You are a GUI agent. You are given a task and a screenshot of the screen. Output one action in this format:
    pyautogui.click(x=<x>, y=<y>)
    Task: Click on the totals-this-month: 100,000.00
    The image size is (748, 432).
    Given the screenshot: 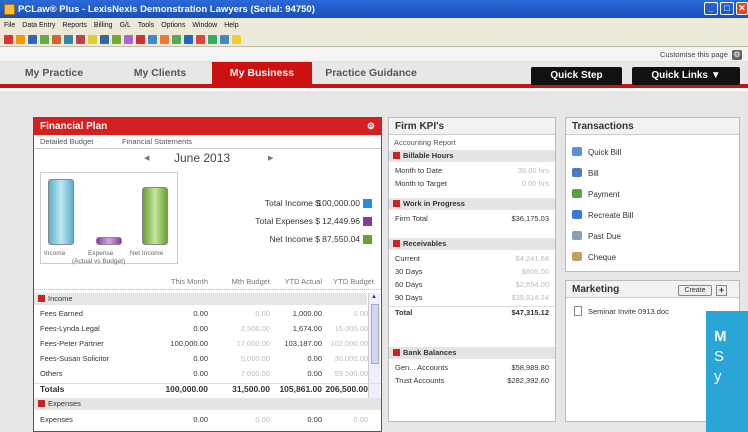 What is the action you would take?
    pyautogui.click(x=186, y=389)
    